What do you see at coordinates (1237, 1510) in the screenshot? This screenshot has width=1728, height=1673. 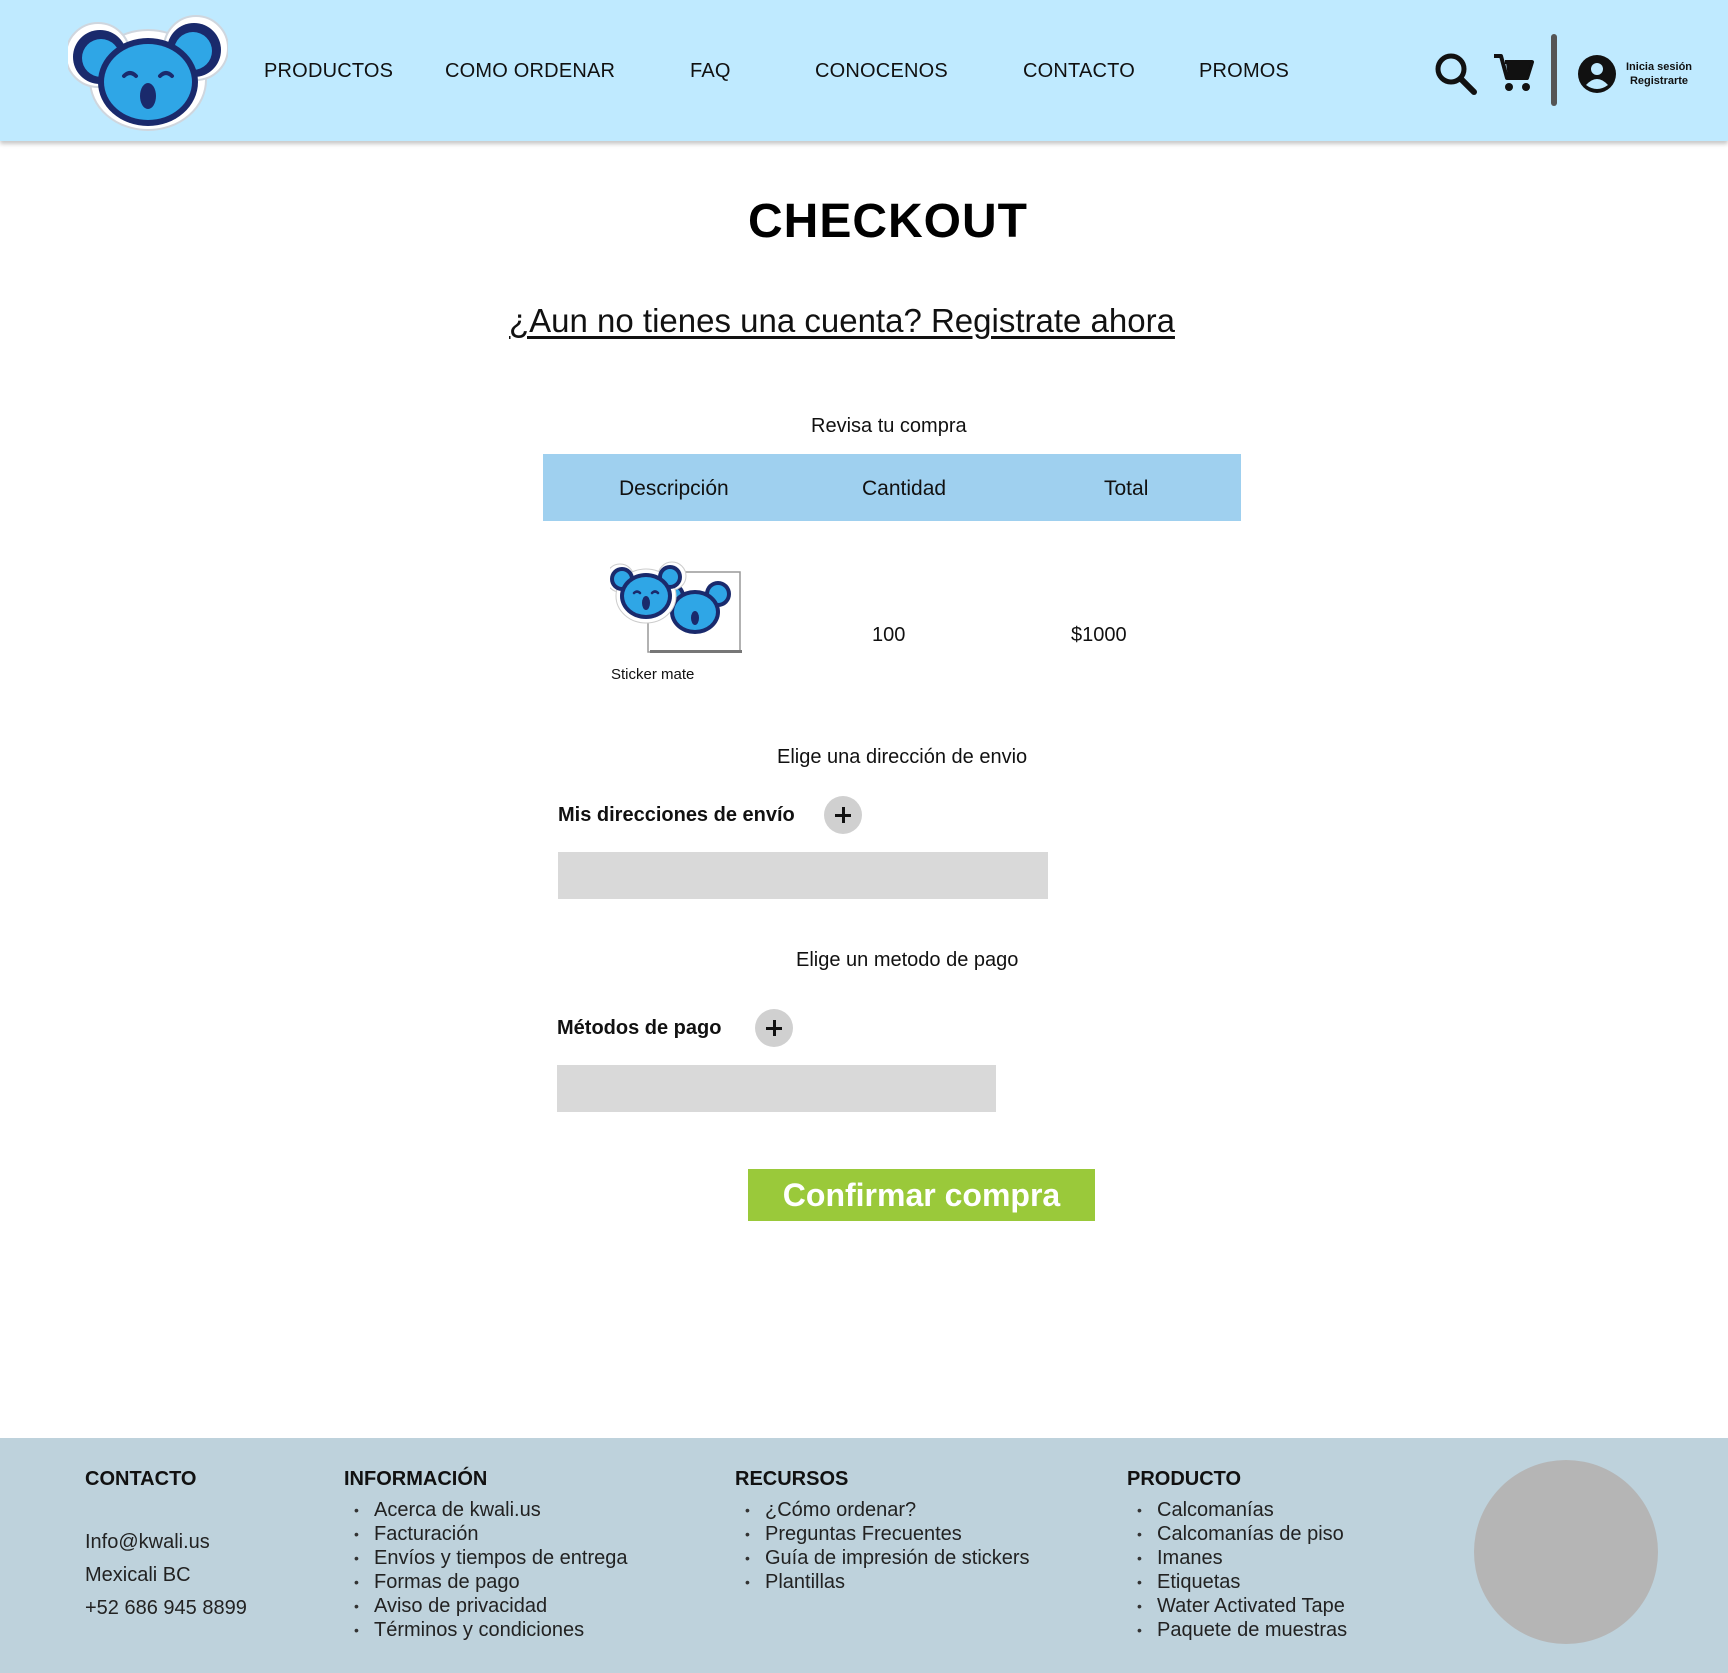 I see `footer-link-decals: Calcomanías` at bounding box center [1237, 1510].